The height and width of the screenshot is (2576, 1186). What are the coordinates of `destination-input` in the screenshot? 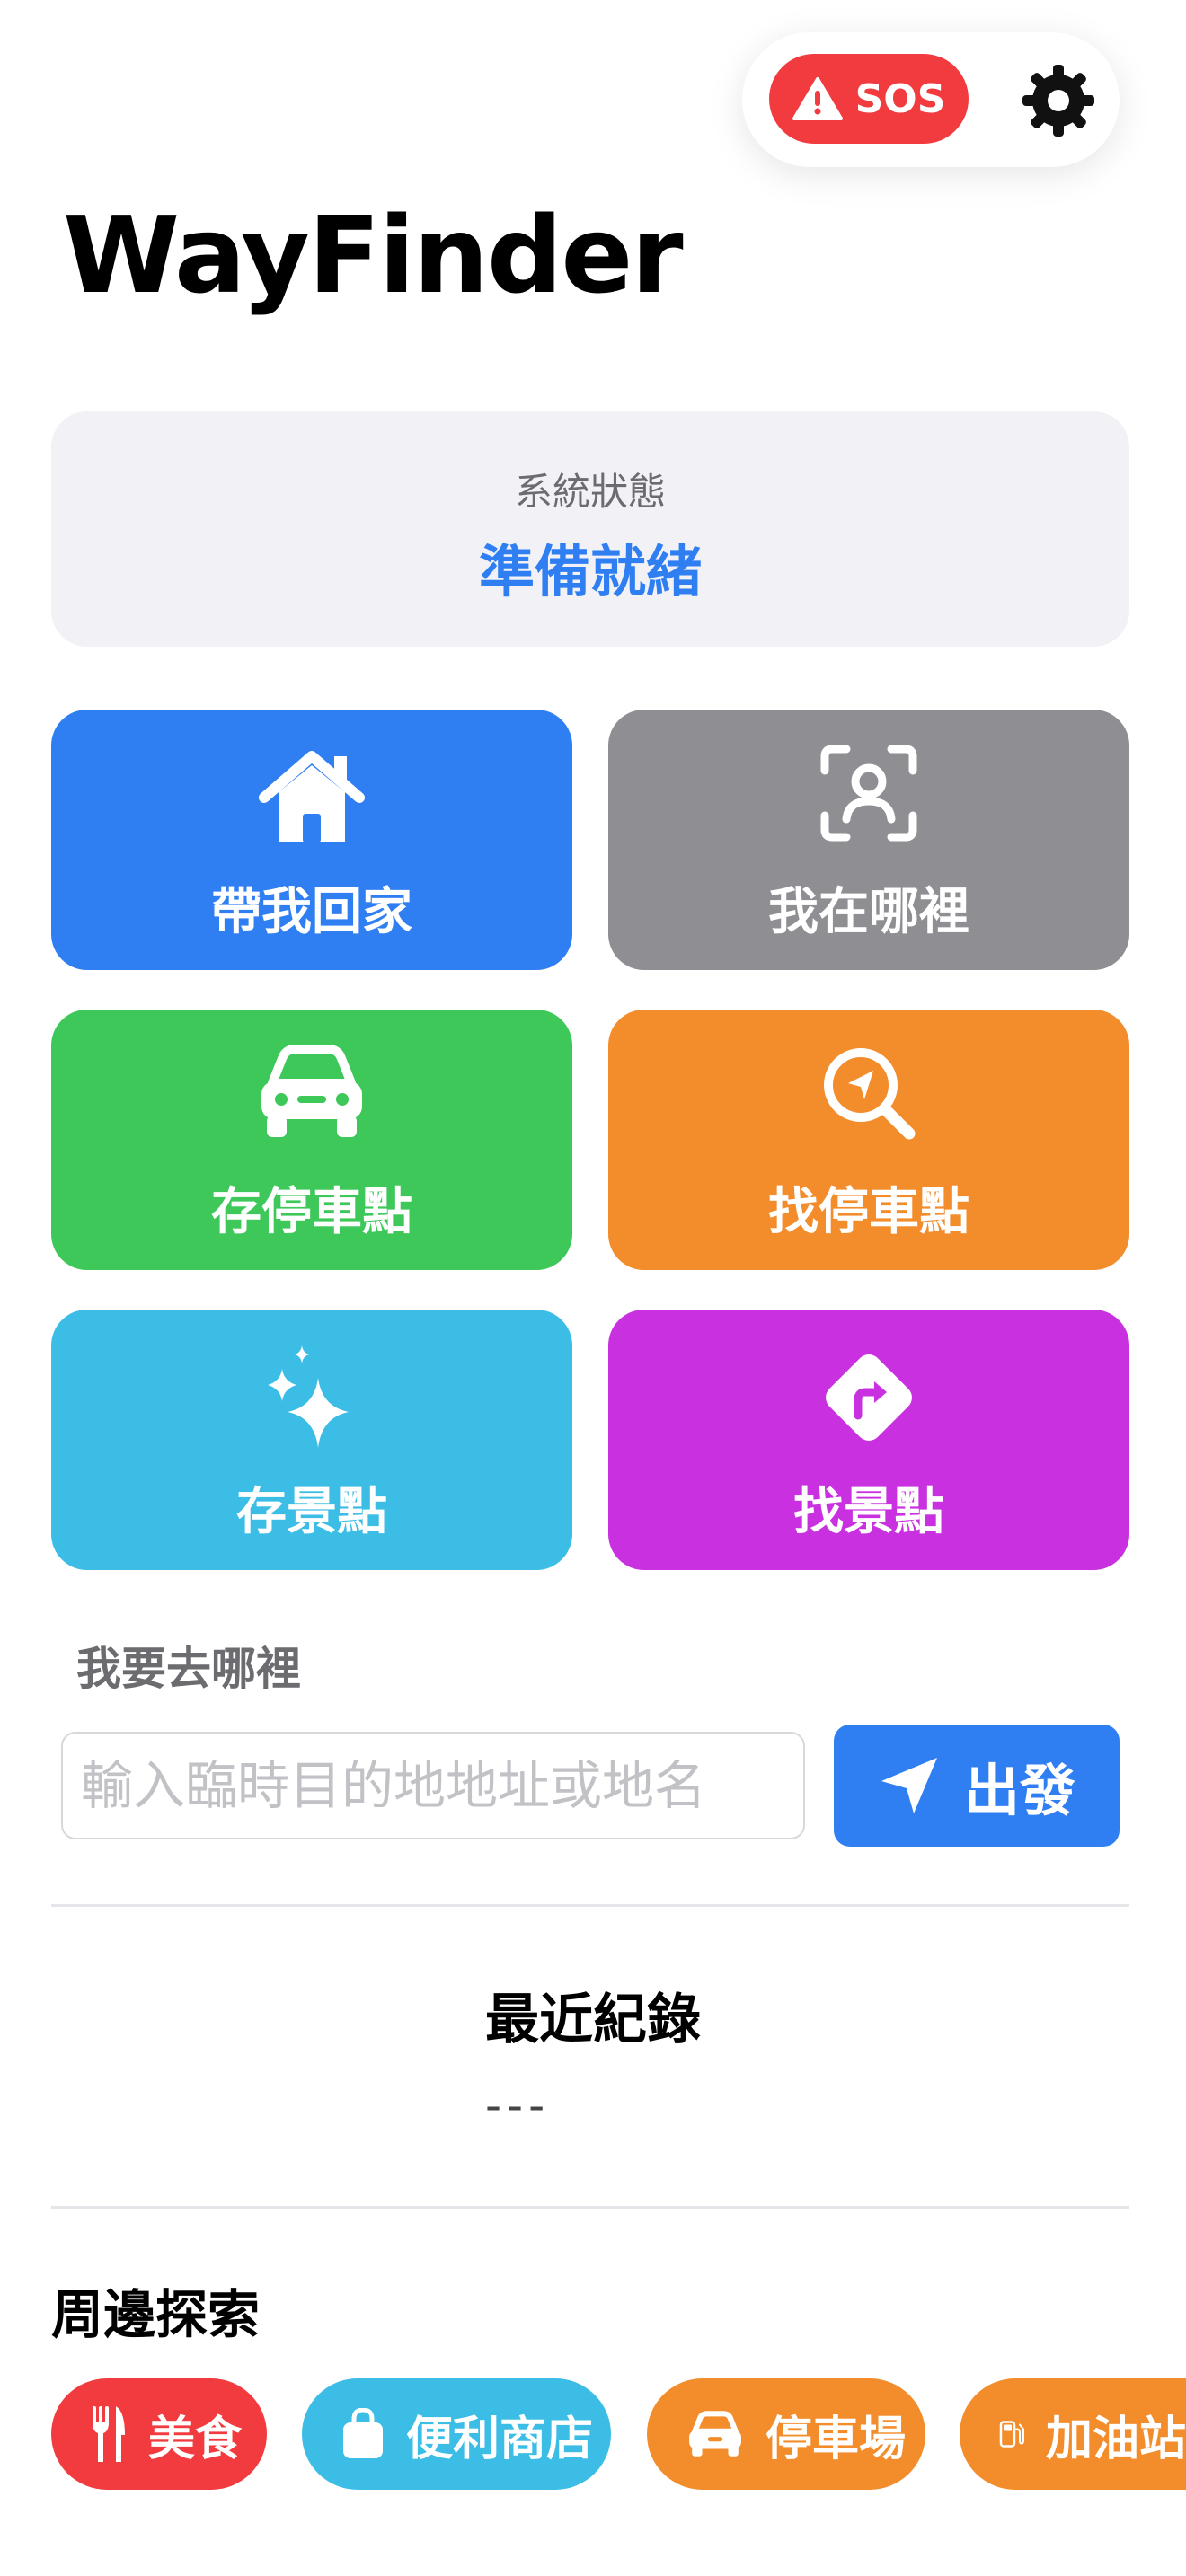 It's located at (433, 1785).